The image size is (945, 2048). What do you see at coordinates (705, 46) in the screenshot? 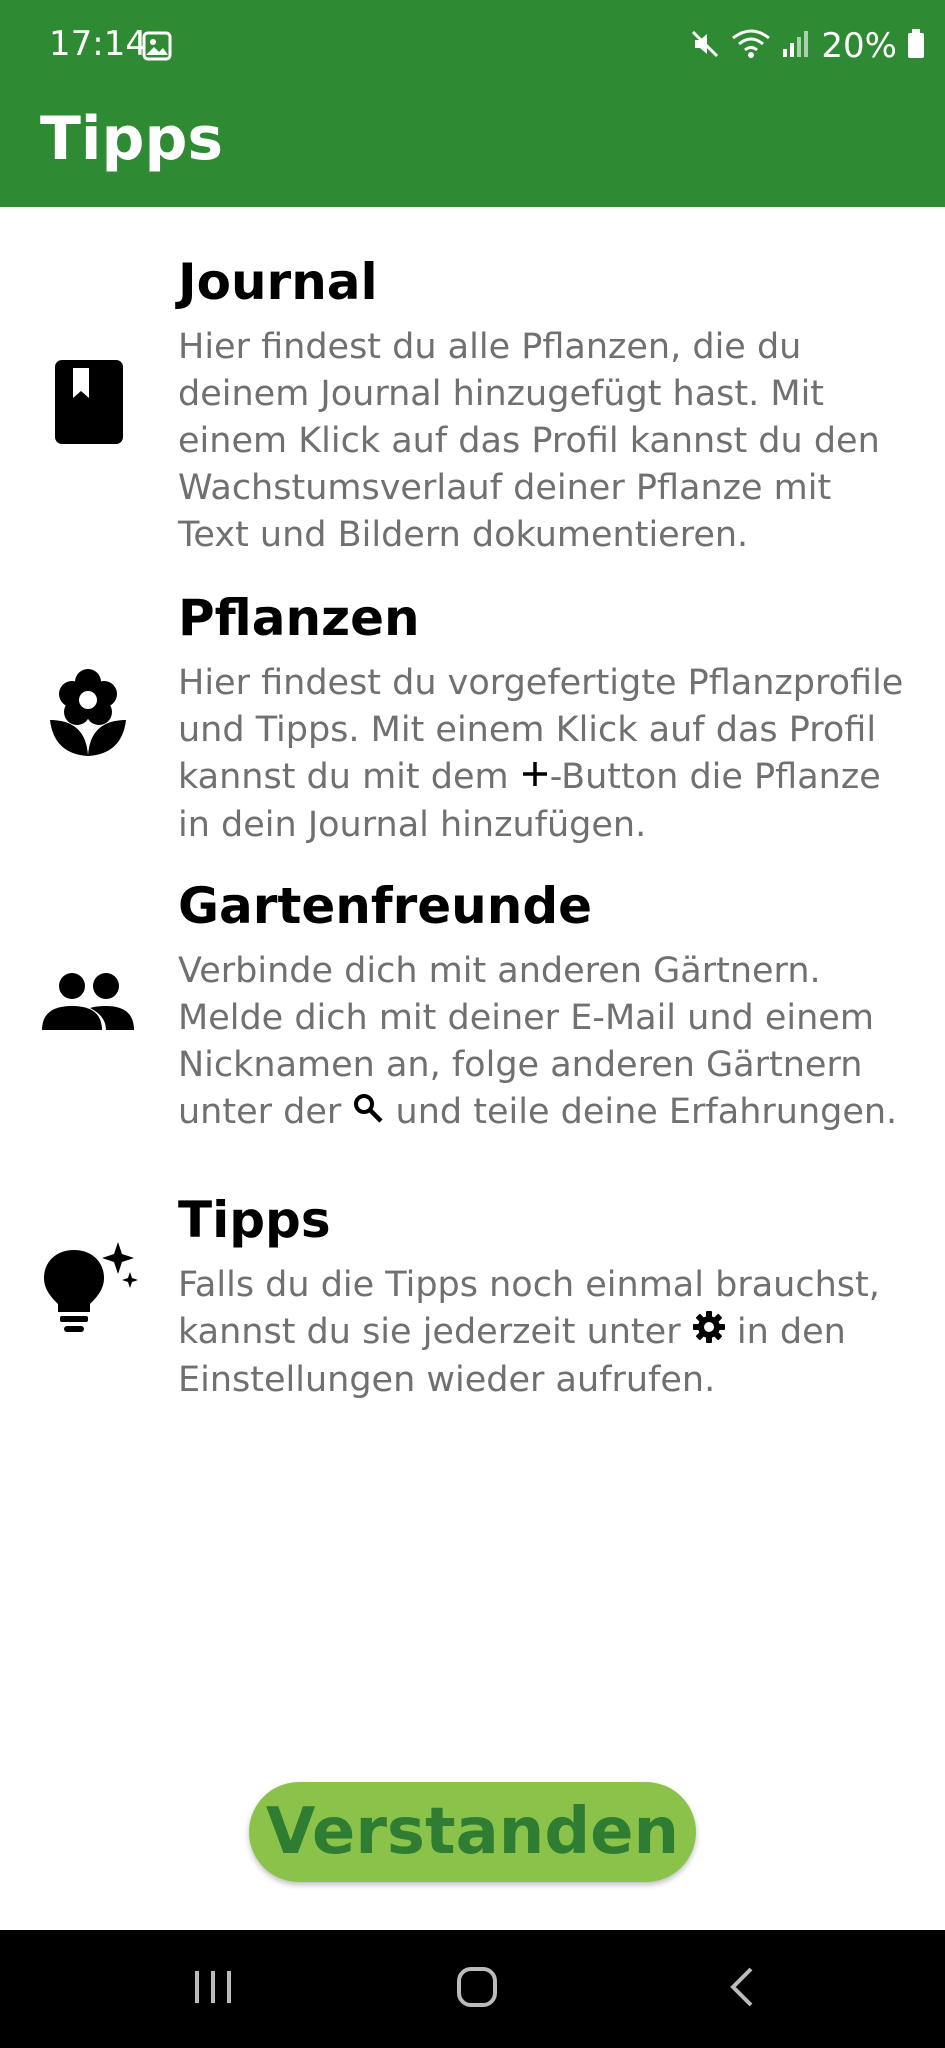
I see `mute-icon` at bounding box center [705, 46].